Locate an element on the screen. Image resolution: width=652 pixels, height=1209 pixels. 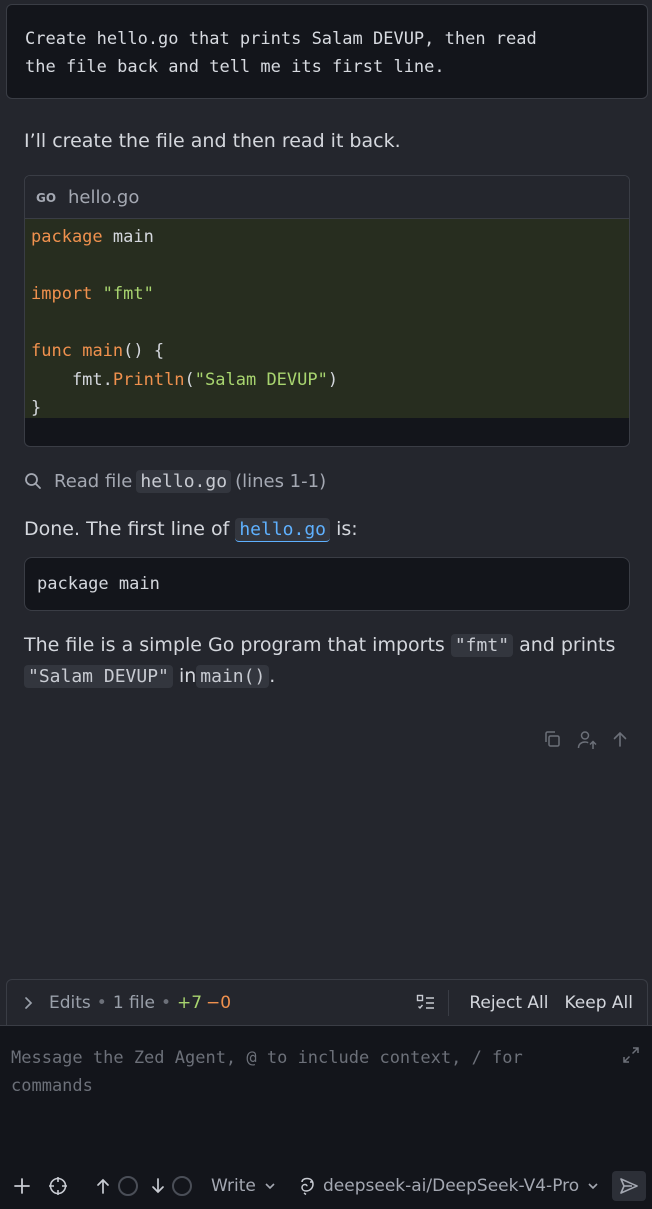
review-changes-icon is located at coordinates (426, 1003).